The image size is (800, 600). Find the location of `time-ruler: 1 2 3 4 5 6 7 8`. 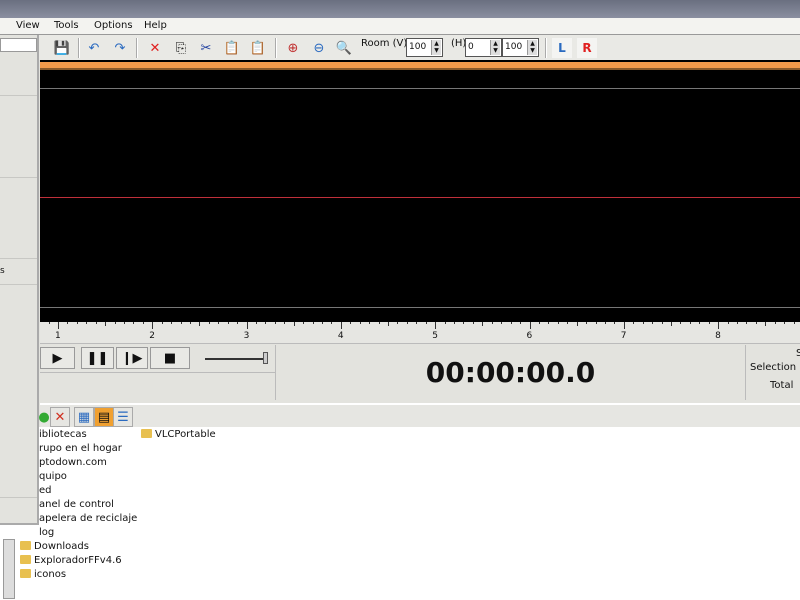

time-ruler: 1 2 3 4 5 6 7 8 is located at coordinates (420, 333).